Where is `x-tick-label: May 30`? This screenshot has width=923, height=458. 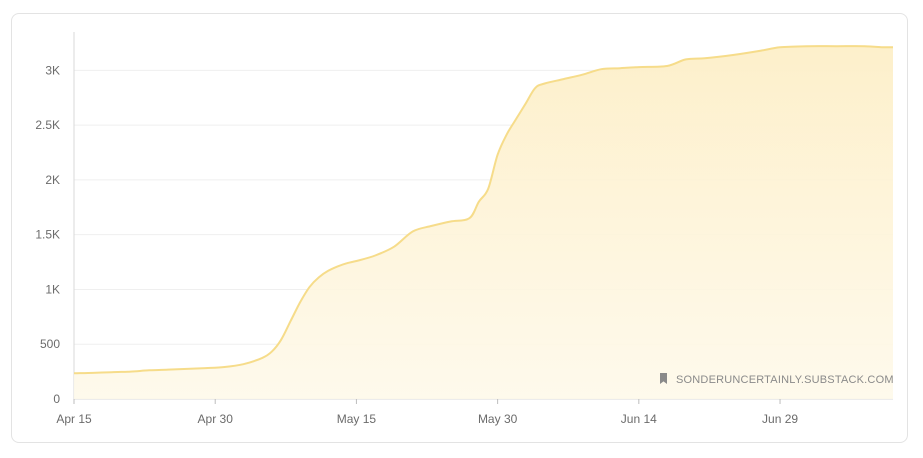
x-tick-label: May 30 is located at coordinates (498, 419).